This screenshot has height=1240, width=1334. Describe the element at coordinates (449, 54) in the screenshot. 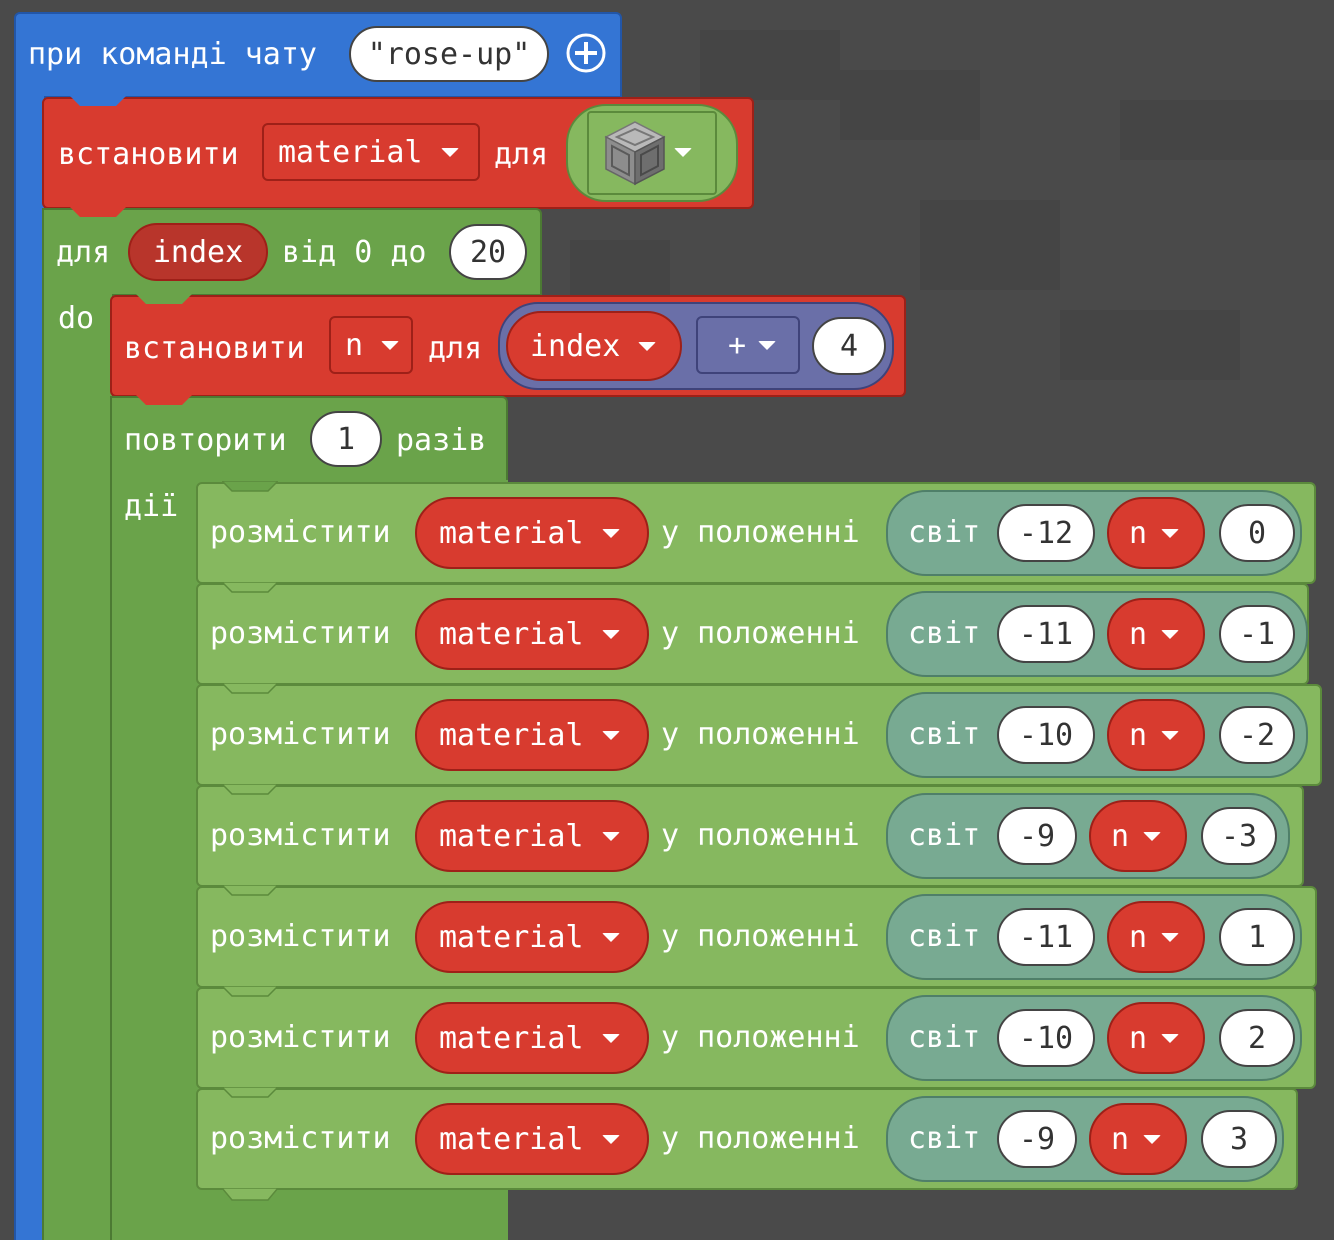

I see `command-string-input: "rose-up"` at that location.